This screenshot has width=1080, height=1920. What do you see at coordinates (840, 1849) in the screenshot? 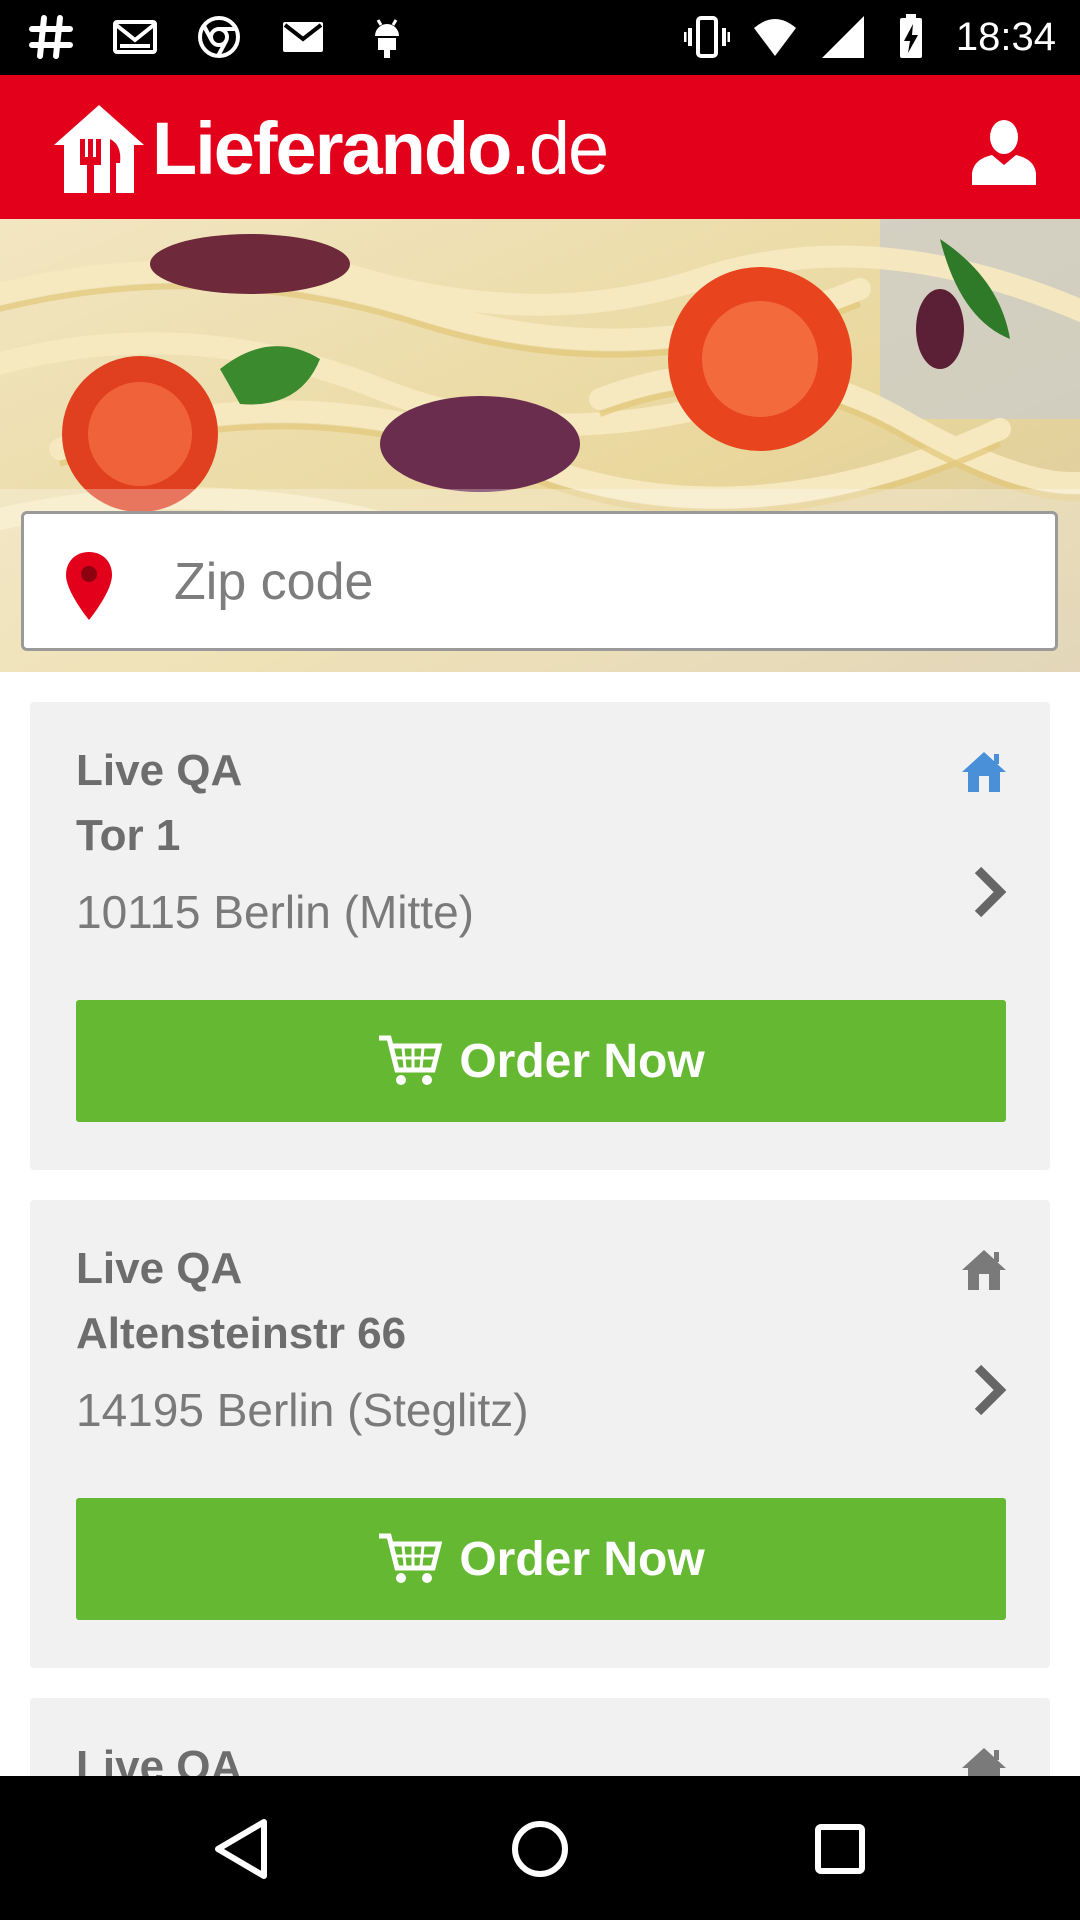
I see `recent-apps-icon` at bounding box center [840, 1849].